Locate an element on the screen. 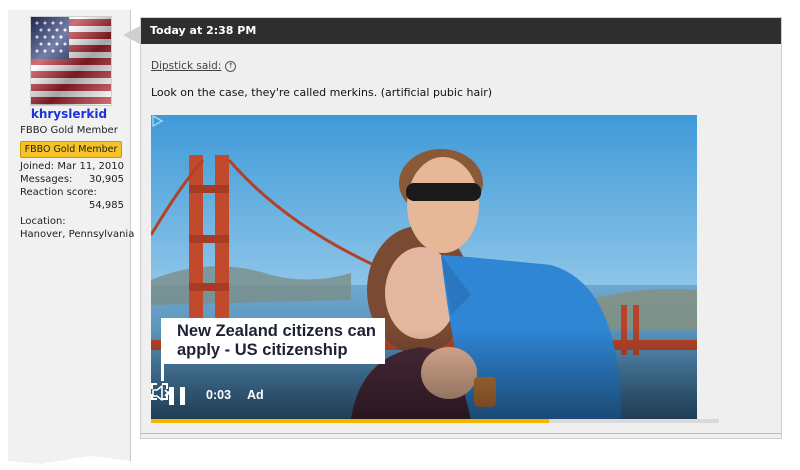 Image resolution: width=800 pixels, height=470 pixels. video-progress-bar is located at coordinates (435, 421).